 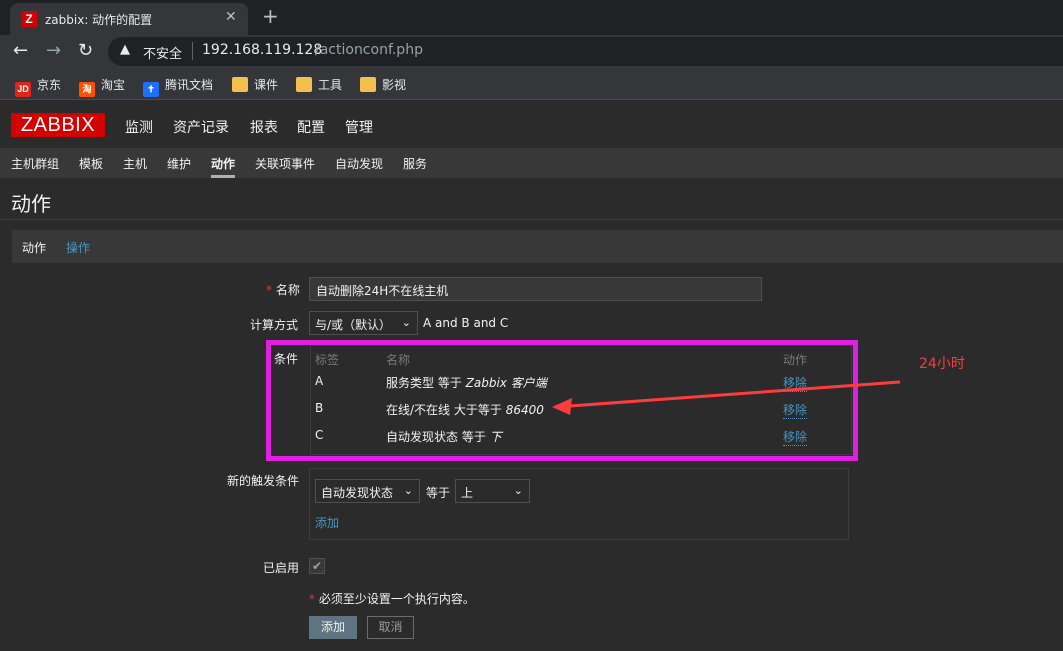 I want to click on url-divider, so click(x=192, y=51).